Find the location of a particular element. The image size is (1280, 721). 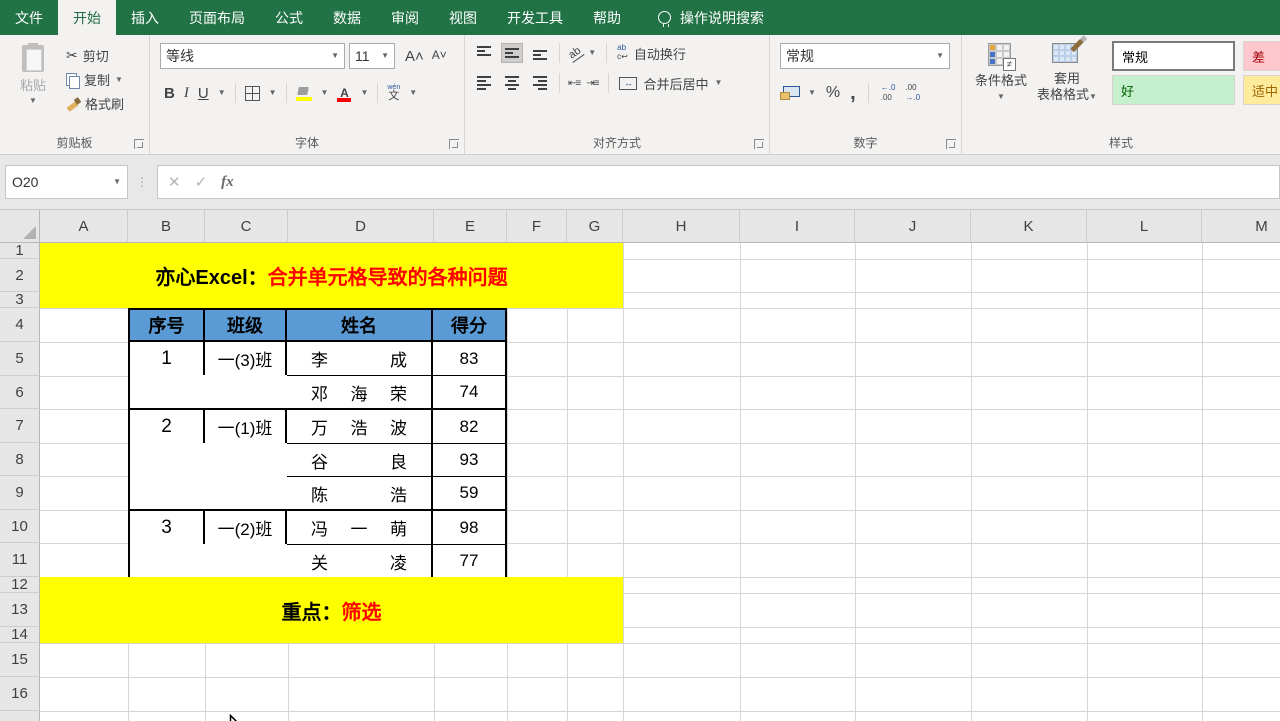

row-header-14: 14 is located at coordinates (20, 635).